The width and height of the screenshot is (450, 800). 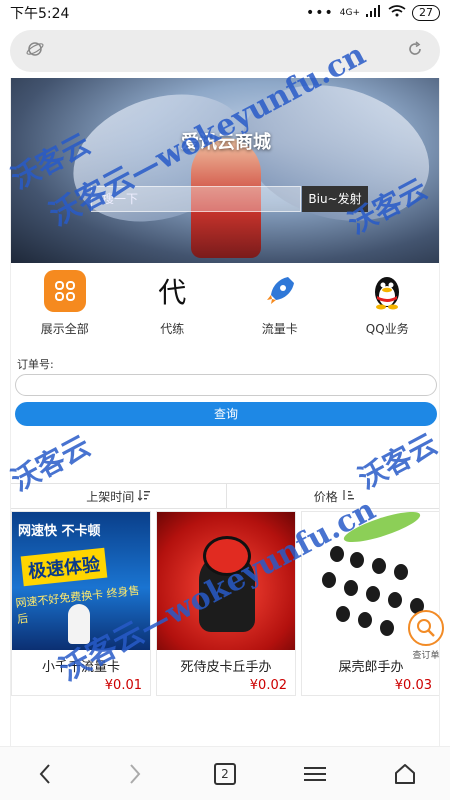 What do you see at coordinates (64, 329) in the screenshot?
I see `category-label: 展示全部` at bounding box center [64, 329].